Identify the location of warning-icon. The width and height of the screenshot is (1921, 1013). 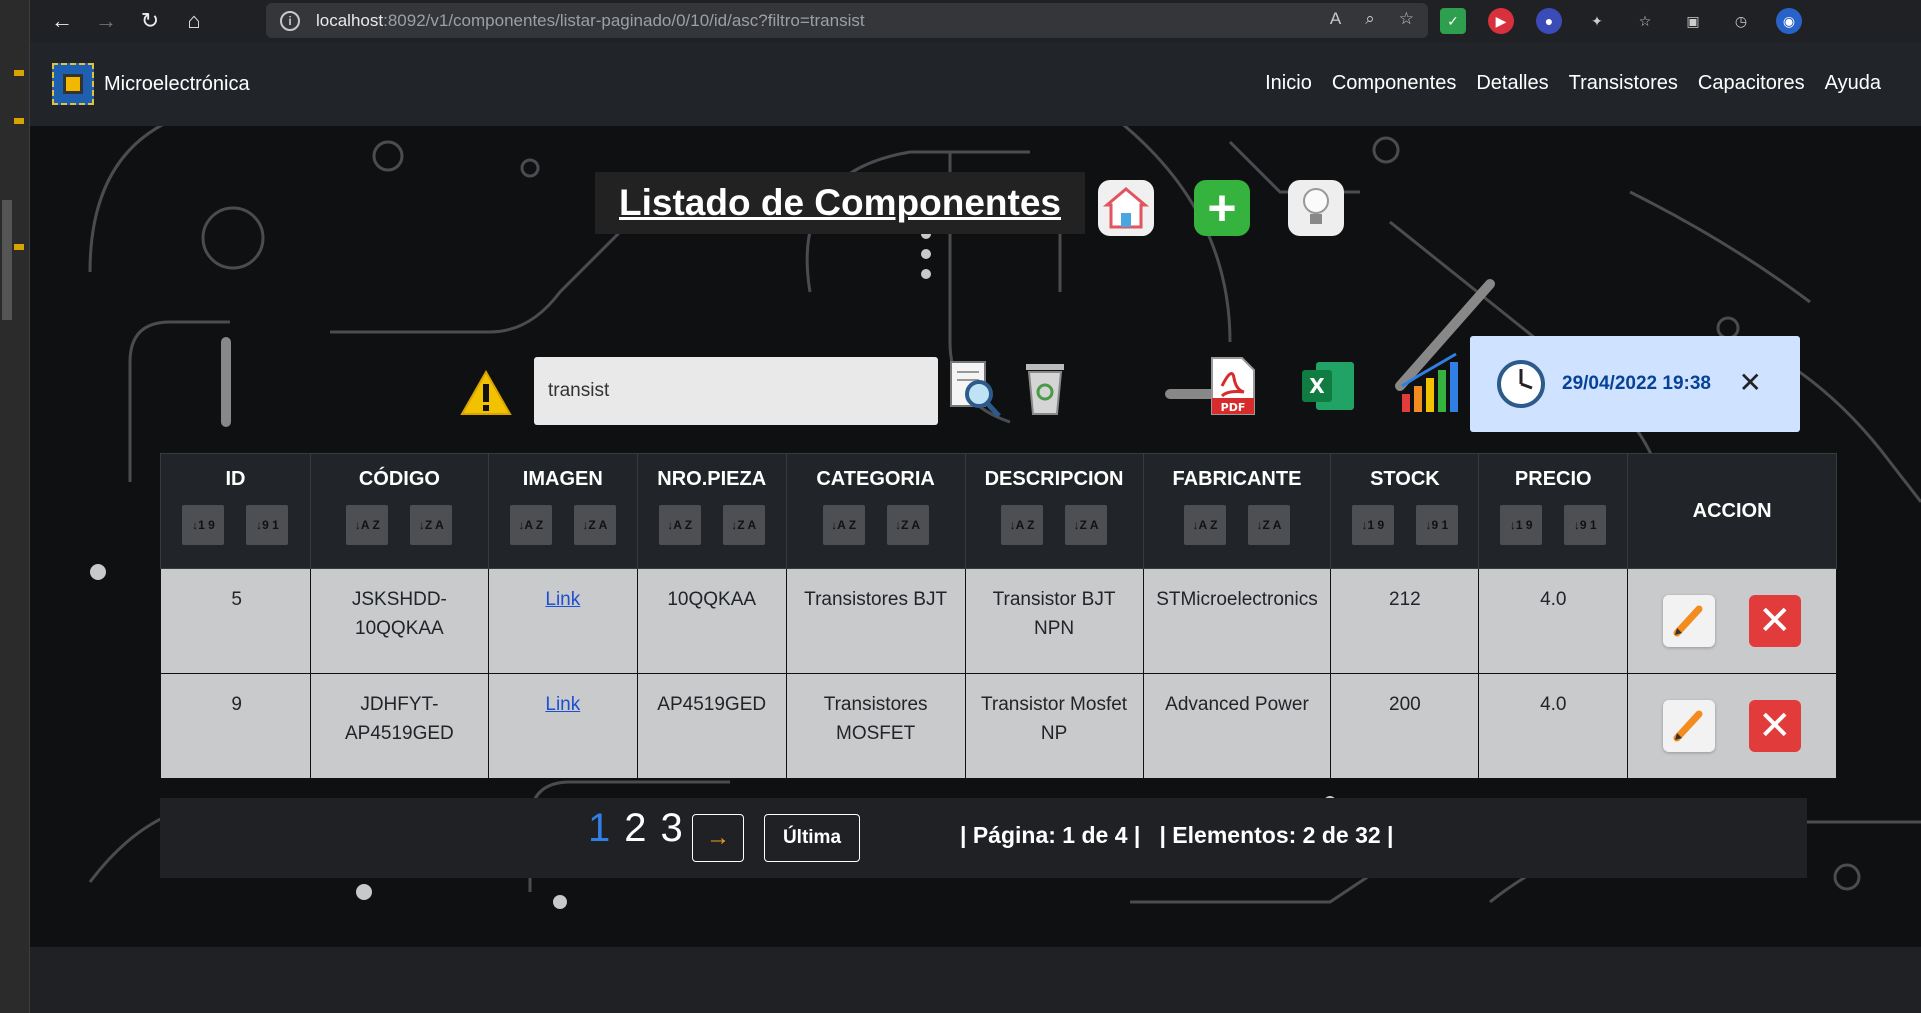
(486, 392).